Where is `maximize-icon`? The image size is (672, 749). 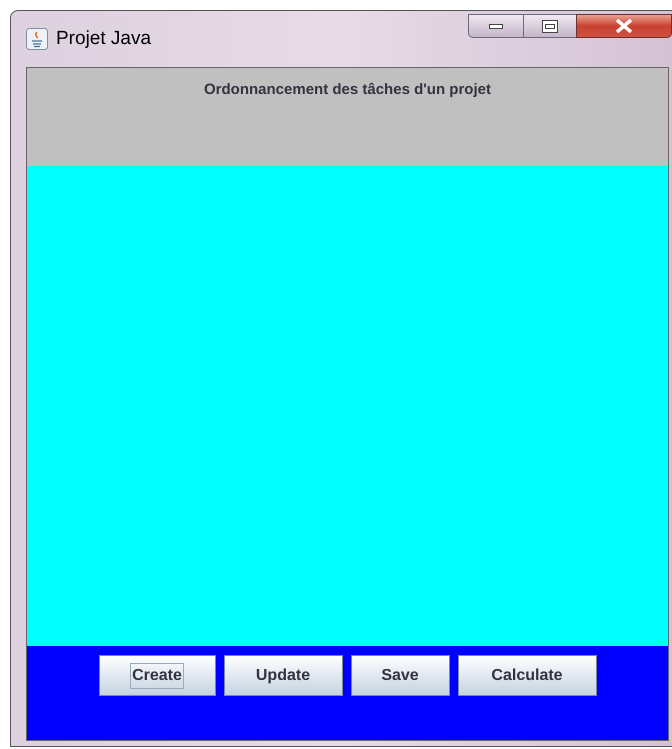 maximize-icon is located at coordinates (550, 26).